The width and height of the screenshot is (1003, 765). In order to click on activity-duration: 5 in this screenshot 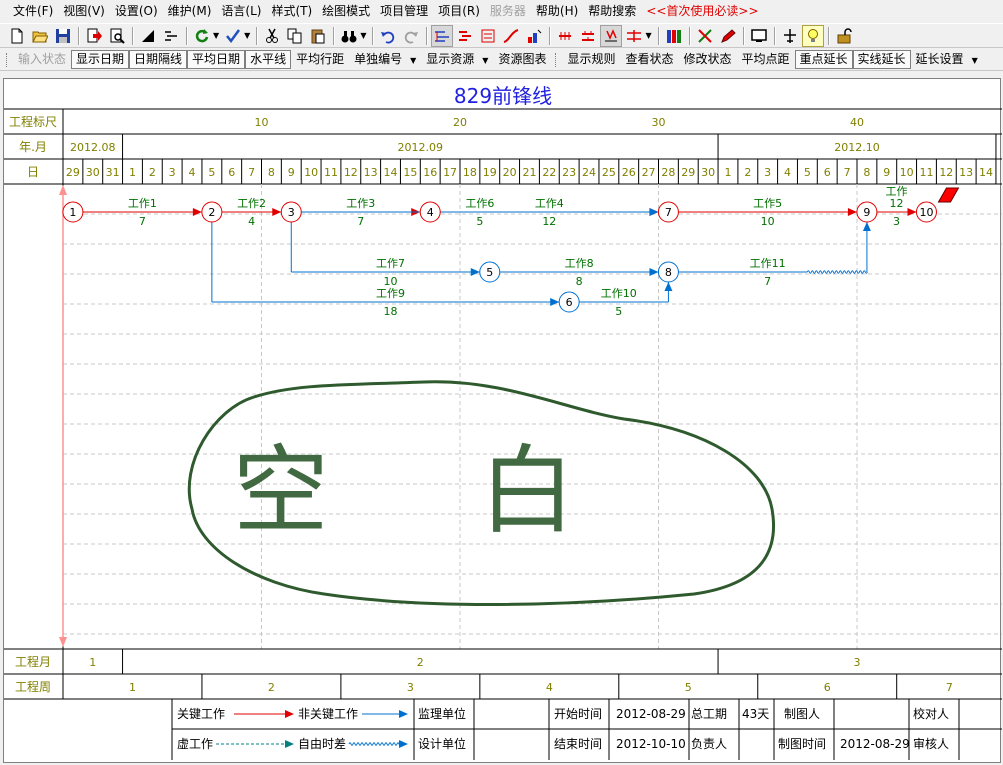, I will do `click(618, 311)`.